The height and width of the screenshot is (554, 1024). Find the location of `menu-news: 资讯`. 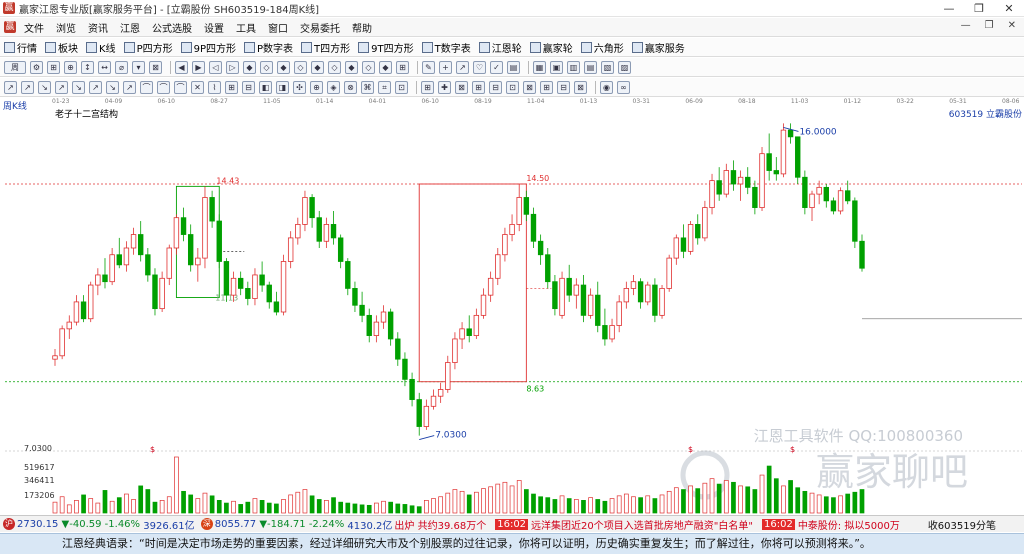

menu-news: 资讯 is located at coordinates (98, 27).